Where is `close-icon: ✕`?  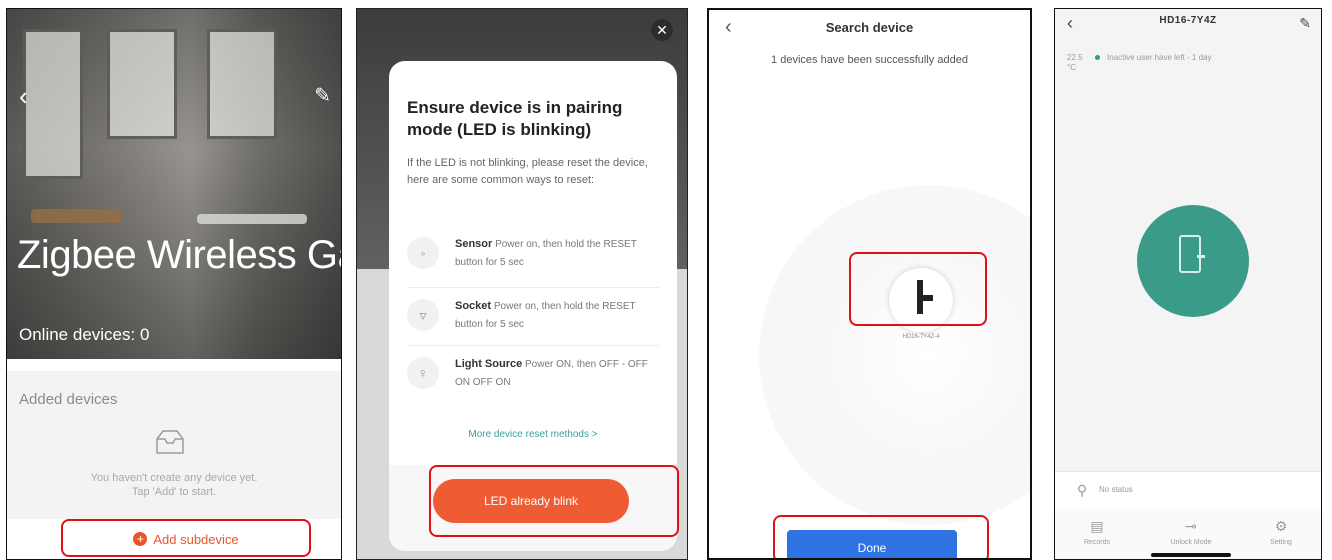 close-icon: ✕ is located at coordinates (662, 30).